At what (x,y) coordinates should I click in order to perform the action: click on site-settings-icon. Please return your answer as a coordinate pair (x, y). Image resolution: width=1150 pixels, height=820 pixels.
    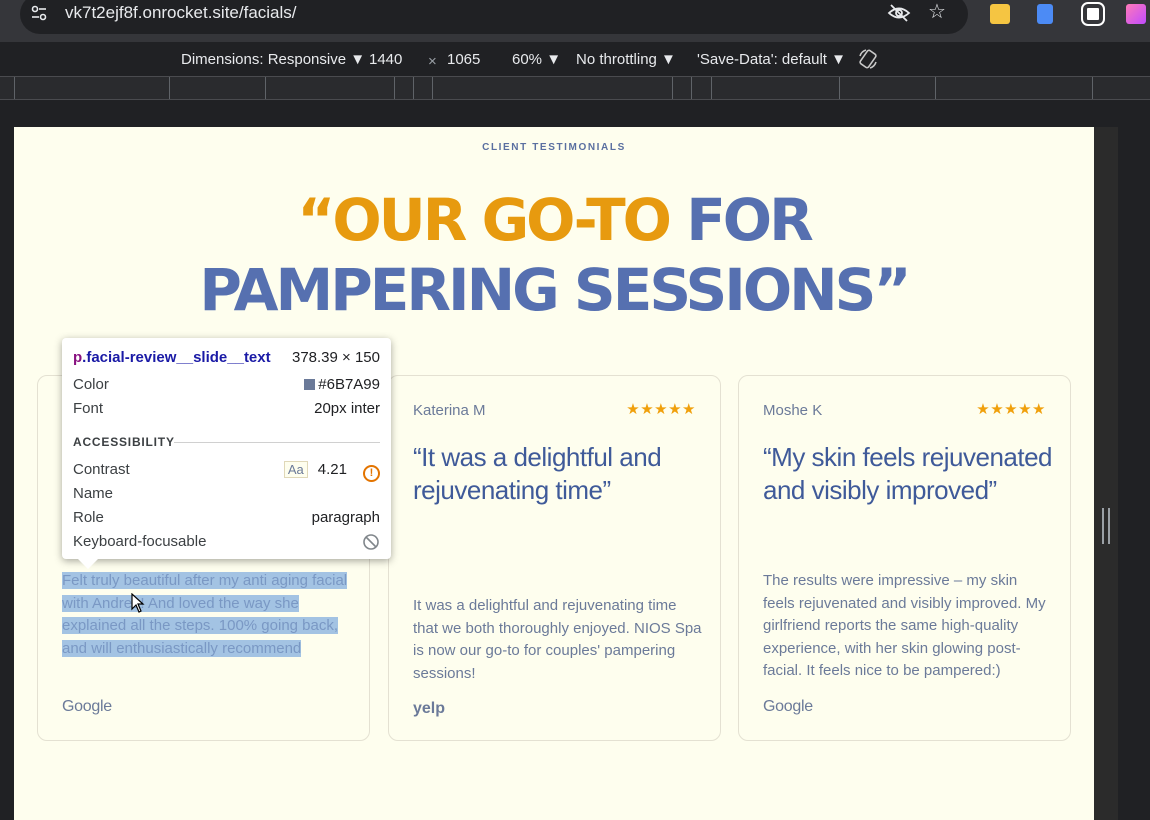
    Looking at the image, I should click on (39, 13).